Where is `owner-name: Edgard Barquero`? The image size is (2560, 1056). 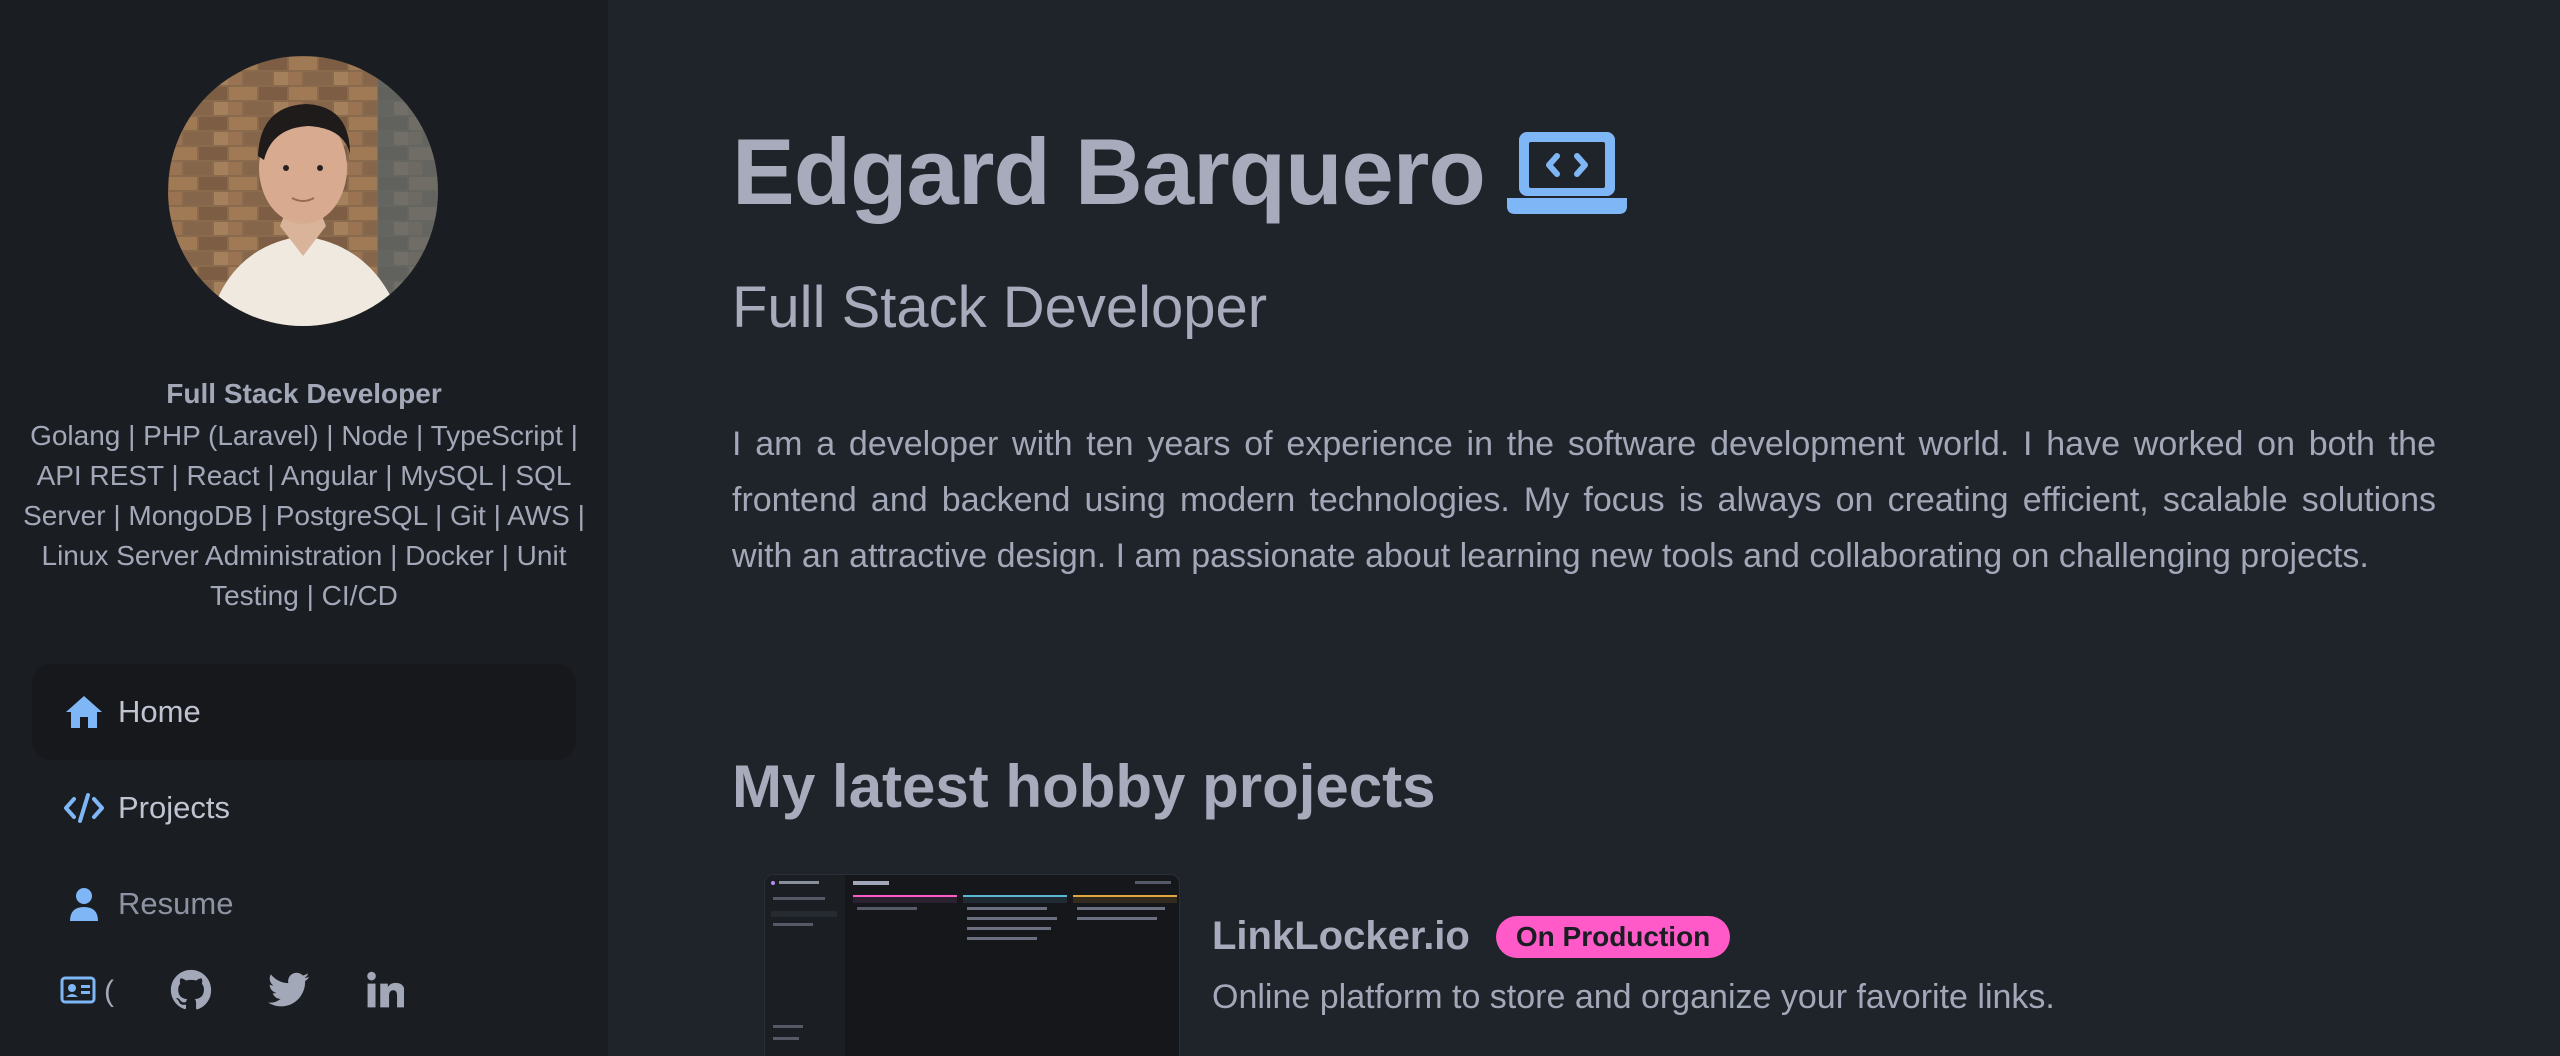 owner-name: Edgard Barquero is located at coordinates (1109, 171).